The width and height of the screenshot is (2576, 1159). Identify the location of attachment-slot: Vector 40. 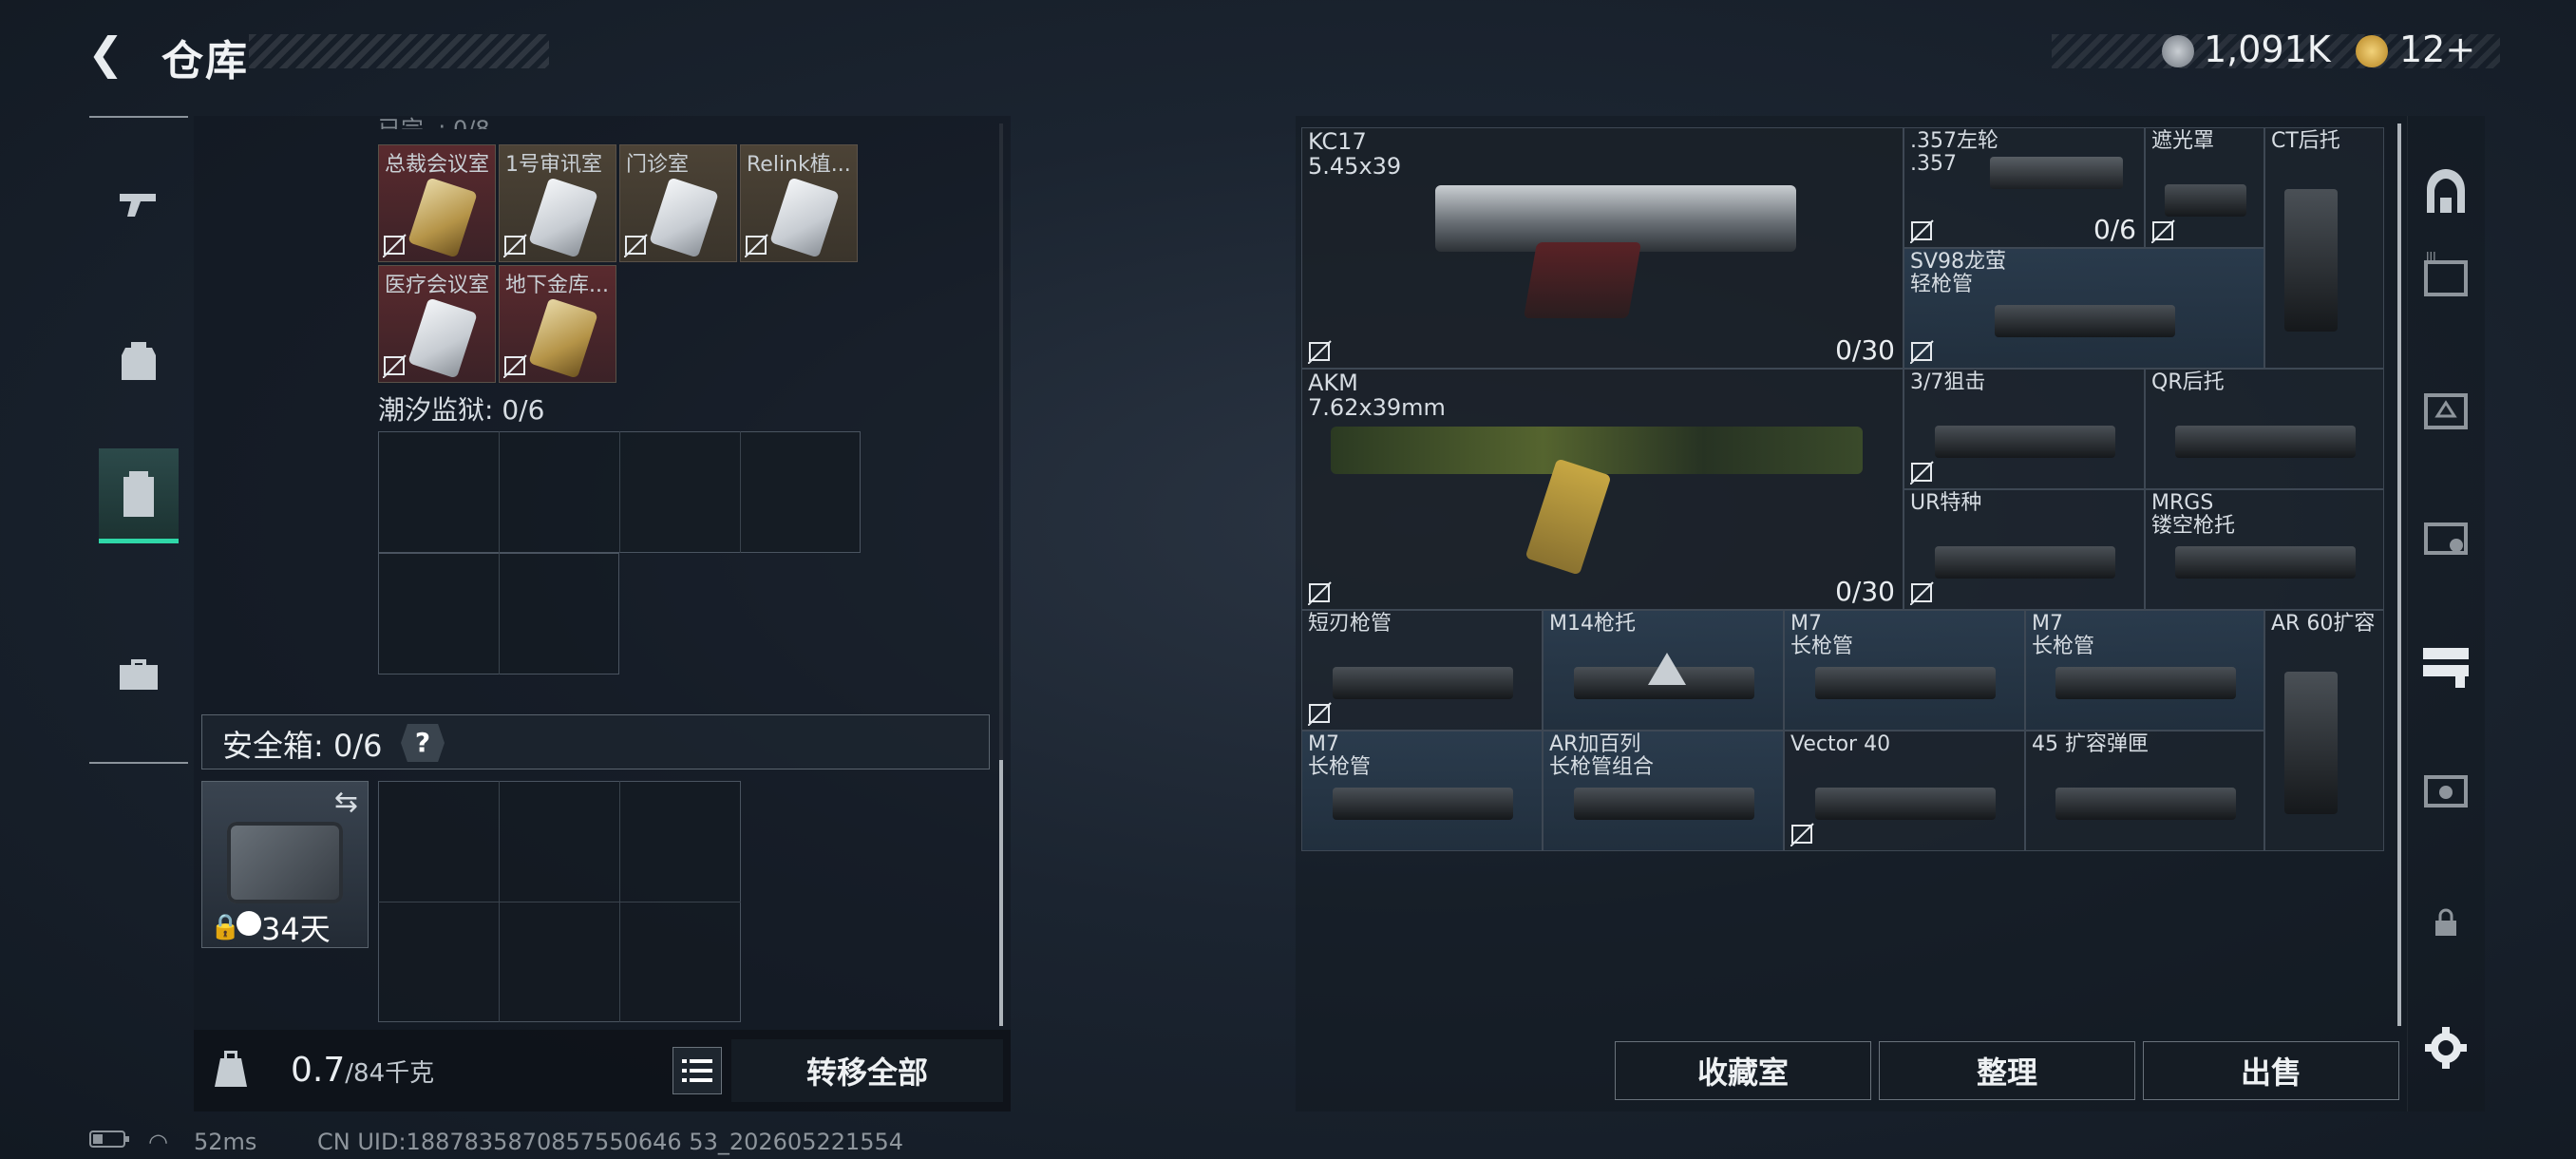
(1904, 791).